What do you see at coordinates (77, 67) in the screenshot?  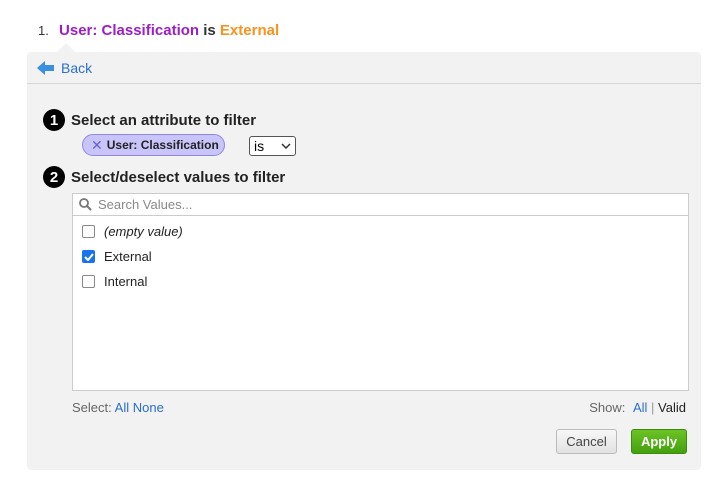 I see `back-label: Back` at bounding box center [77, 67].